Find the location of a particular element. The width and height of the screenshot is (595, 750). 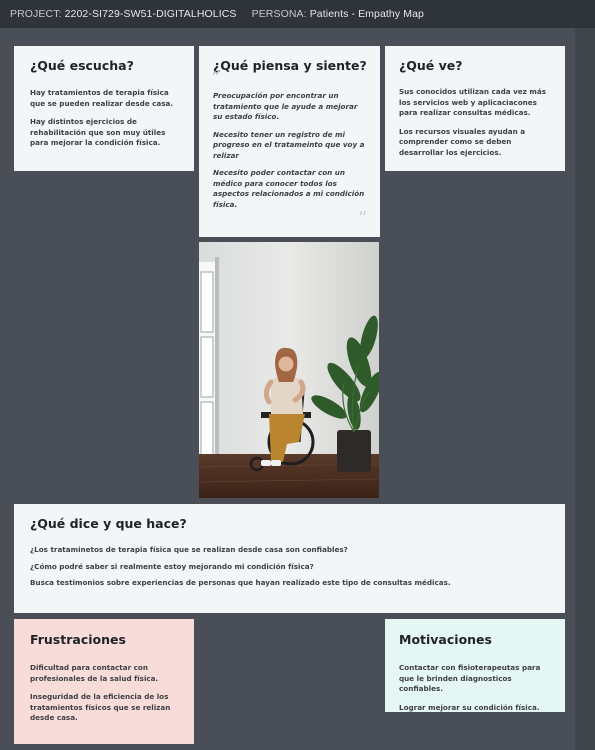

card-title: ¿Qué ve? is located at coordinates (431, 65).